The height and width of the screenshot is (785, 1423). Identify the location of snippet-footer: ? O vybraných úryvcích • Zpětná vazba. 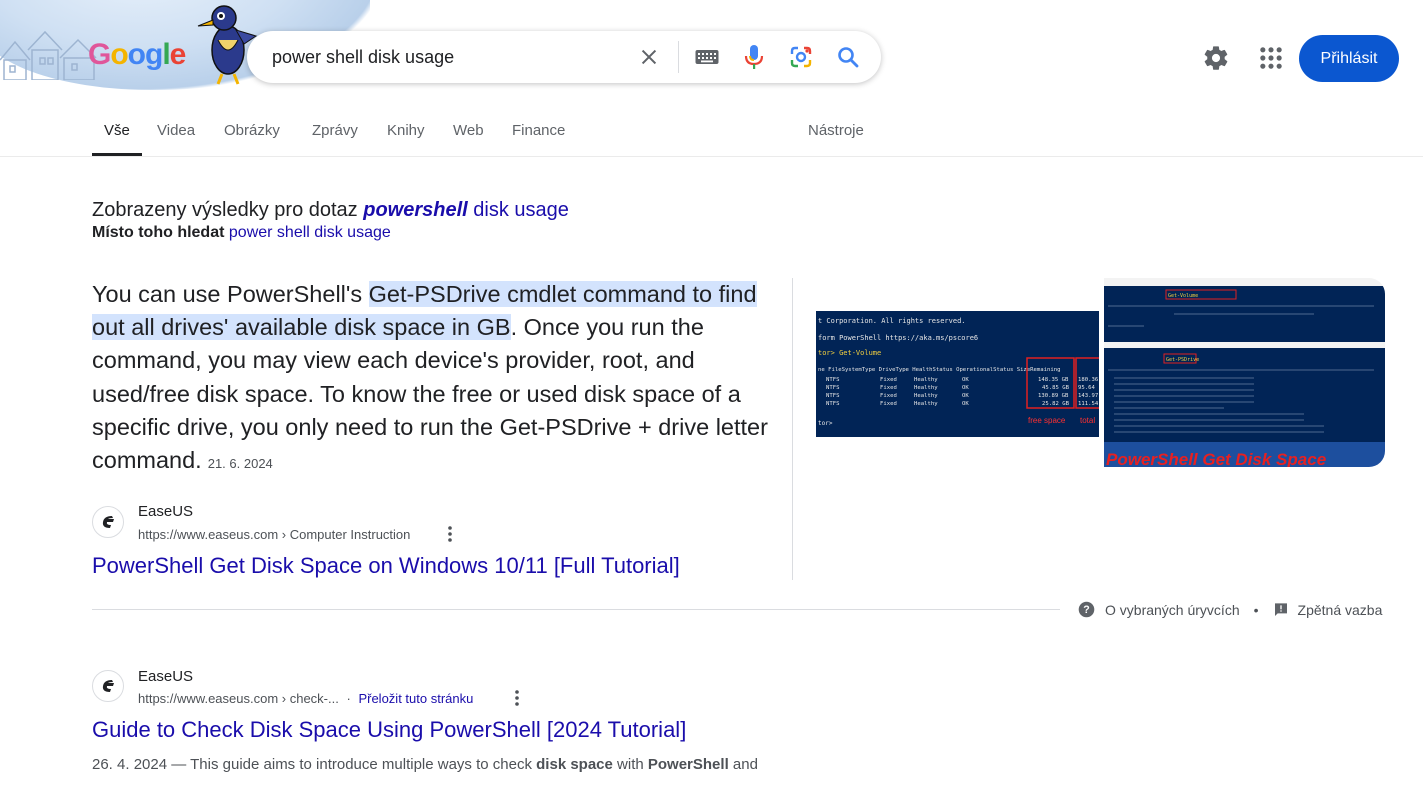
(1230, 609).